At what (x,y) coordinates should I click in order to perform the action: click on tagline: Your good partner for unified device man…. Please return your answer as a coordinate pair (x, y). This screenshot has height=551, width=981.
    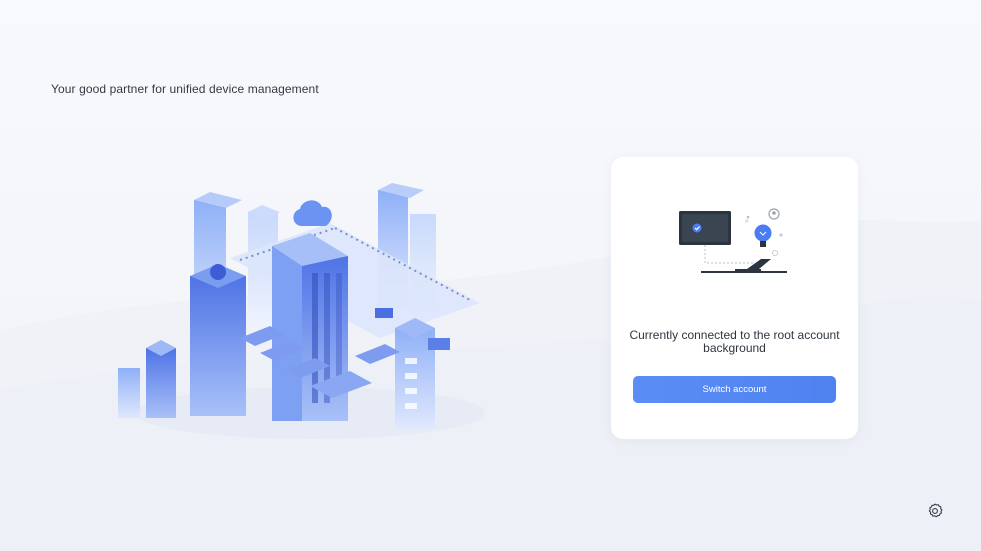
    Looking at the image, I should click on (185, 89).